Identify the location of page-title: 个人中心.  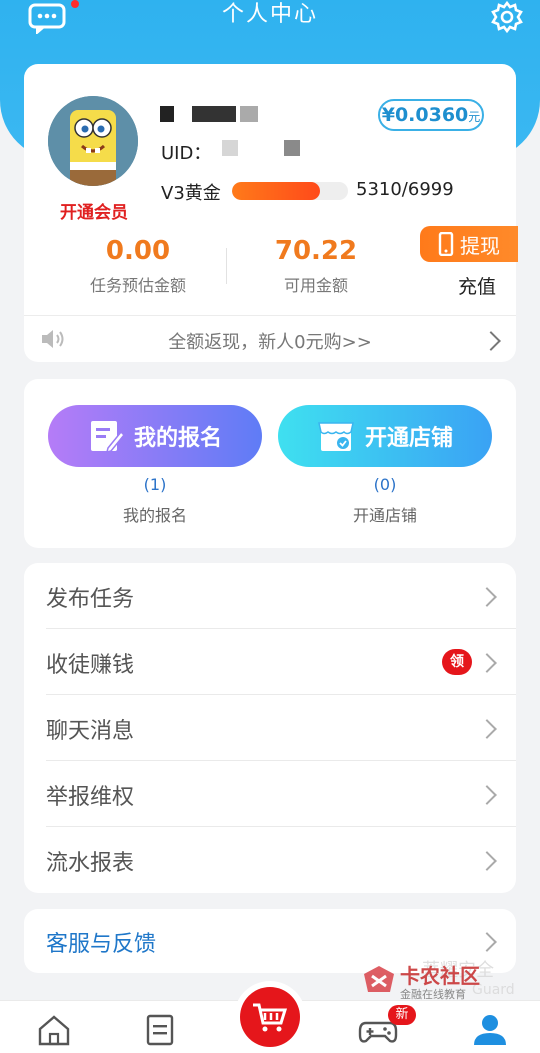
(269, 14).